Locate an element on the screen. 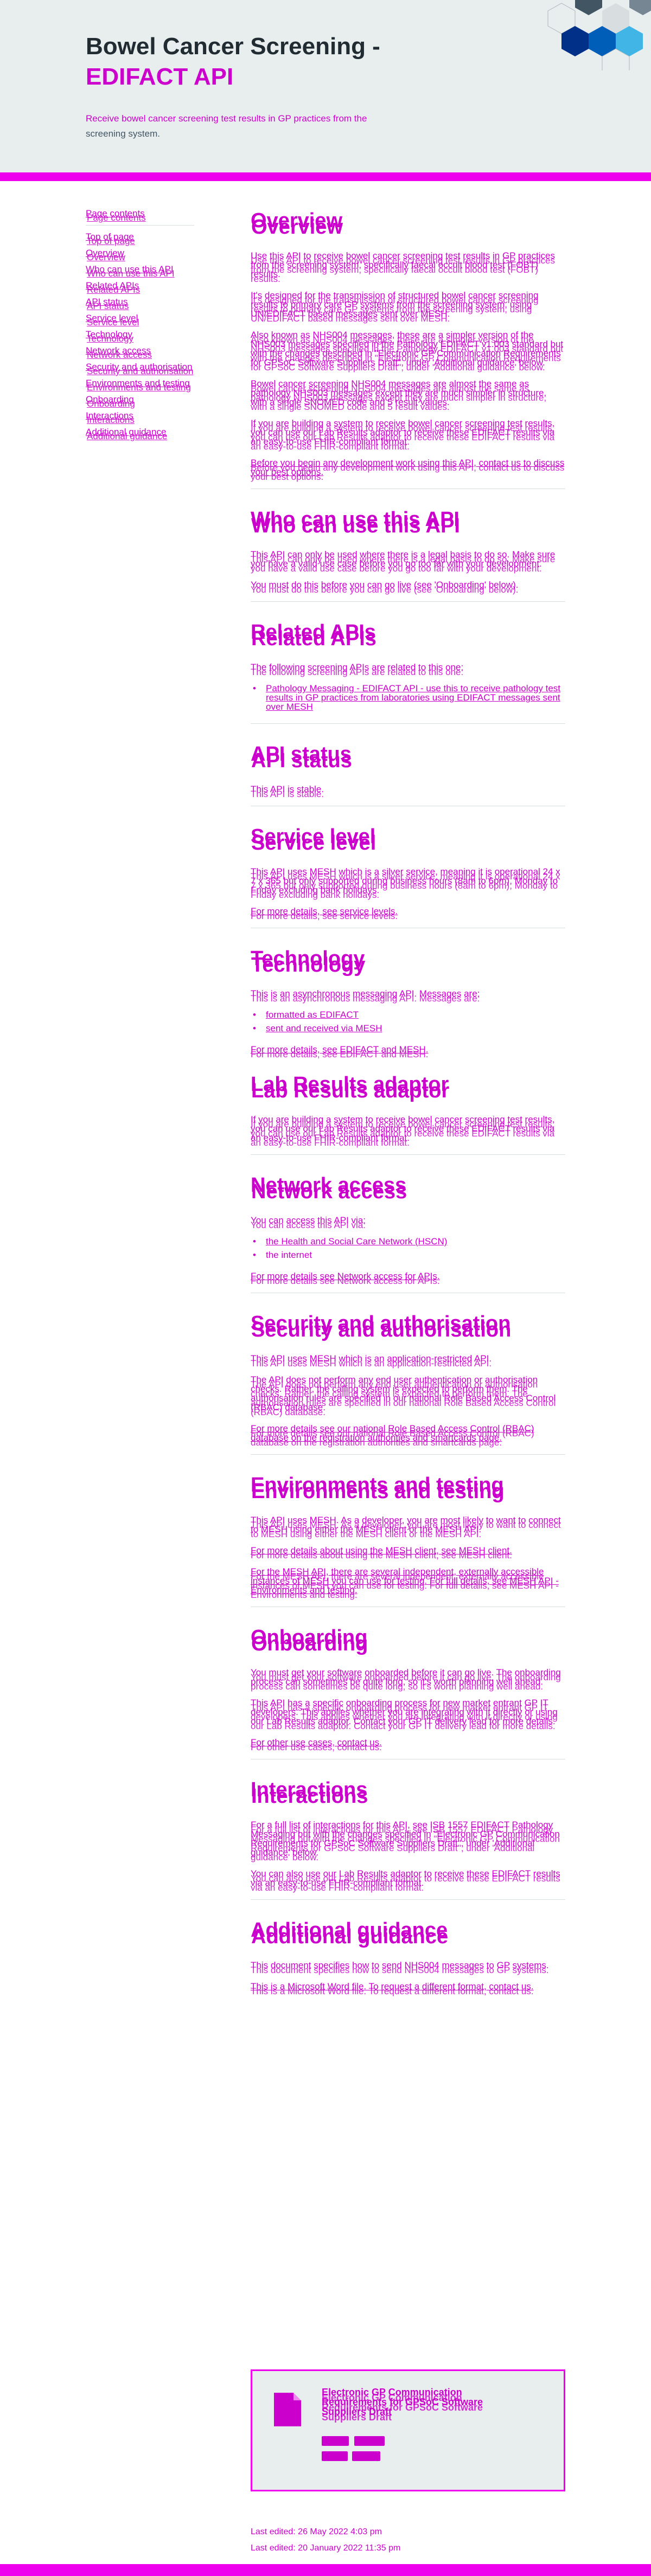 Image resolution: width=651 pixels, height=2576 pixels. page-title-line-2: EDIFACT API is located at coordinates (160, 76).